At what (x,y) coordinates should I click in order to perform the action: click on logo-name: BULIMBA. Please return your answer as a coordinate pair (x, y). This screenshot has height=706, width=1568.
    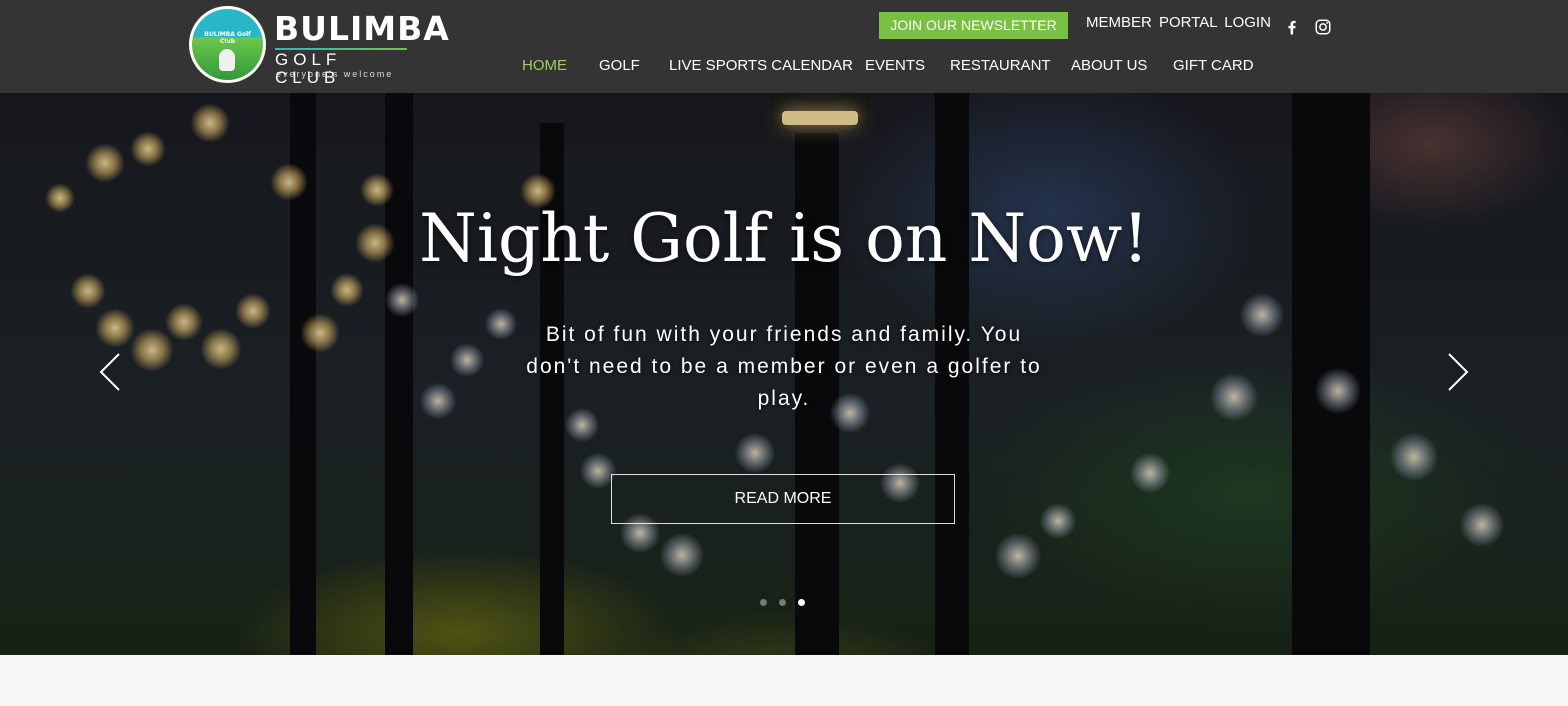
    Looking at the image, I should click on (362, 28).